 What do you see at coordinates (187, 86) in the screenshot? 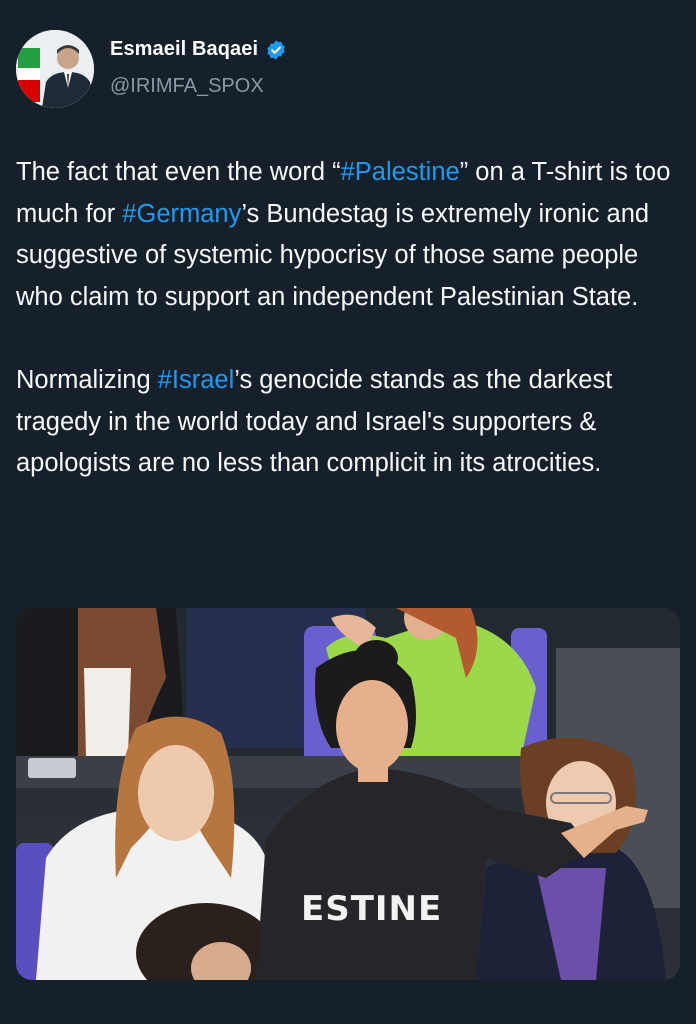
I see `author-handle: @IRIMFA_SPOX` at bounding box center [187, 86].